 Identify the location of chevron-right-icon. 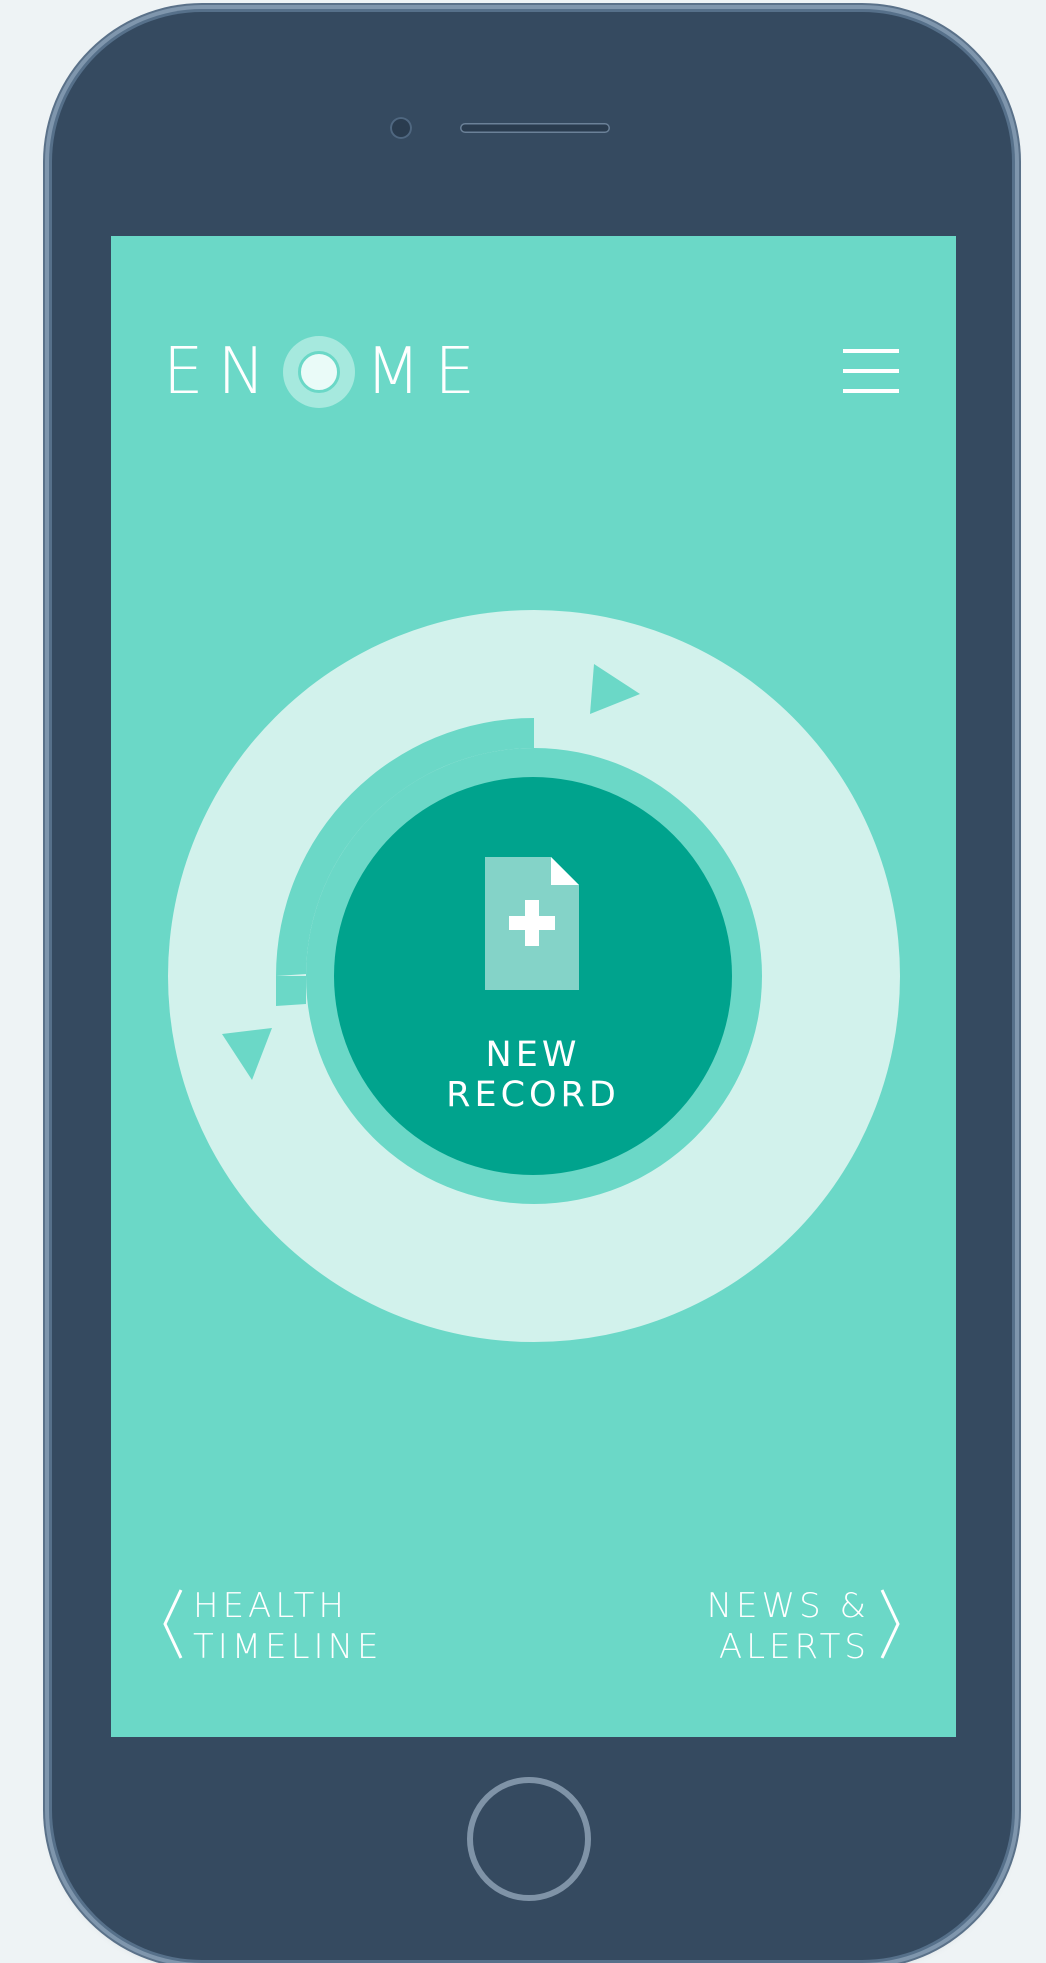
(890, 1624).